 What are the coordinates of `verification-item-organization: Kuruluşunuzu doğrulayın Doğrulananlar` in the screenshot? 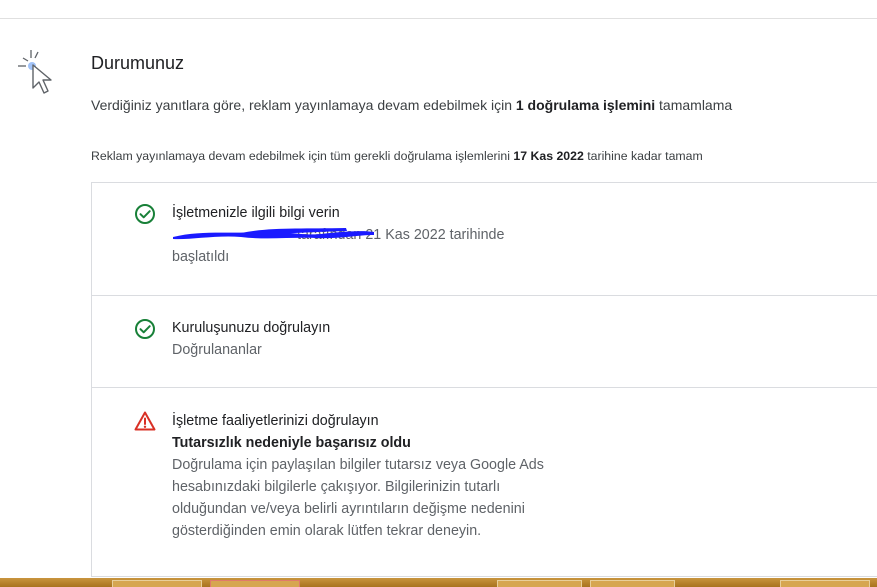 It's located at (484, 342).